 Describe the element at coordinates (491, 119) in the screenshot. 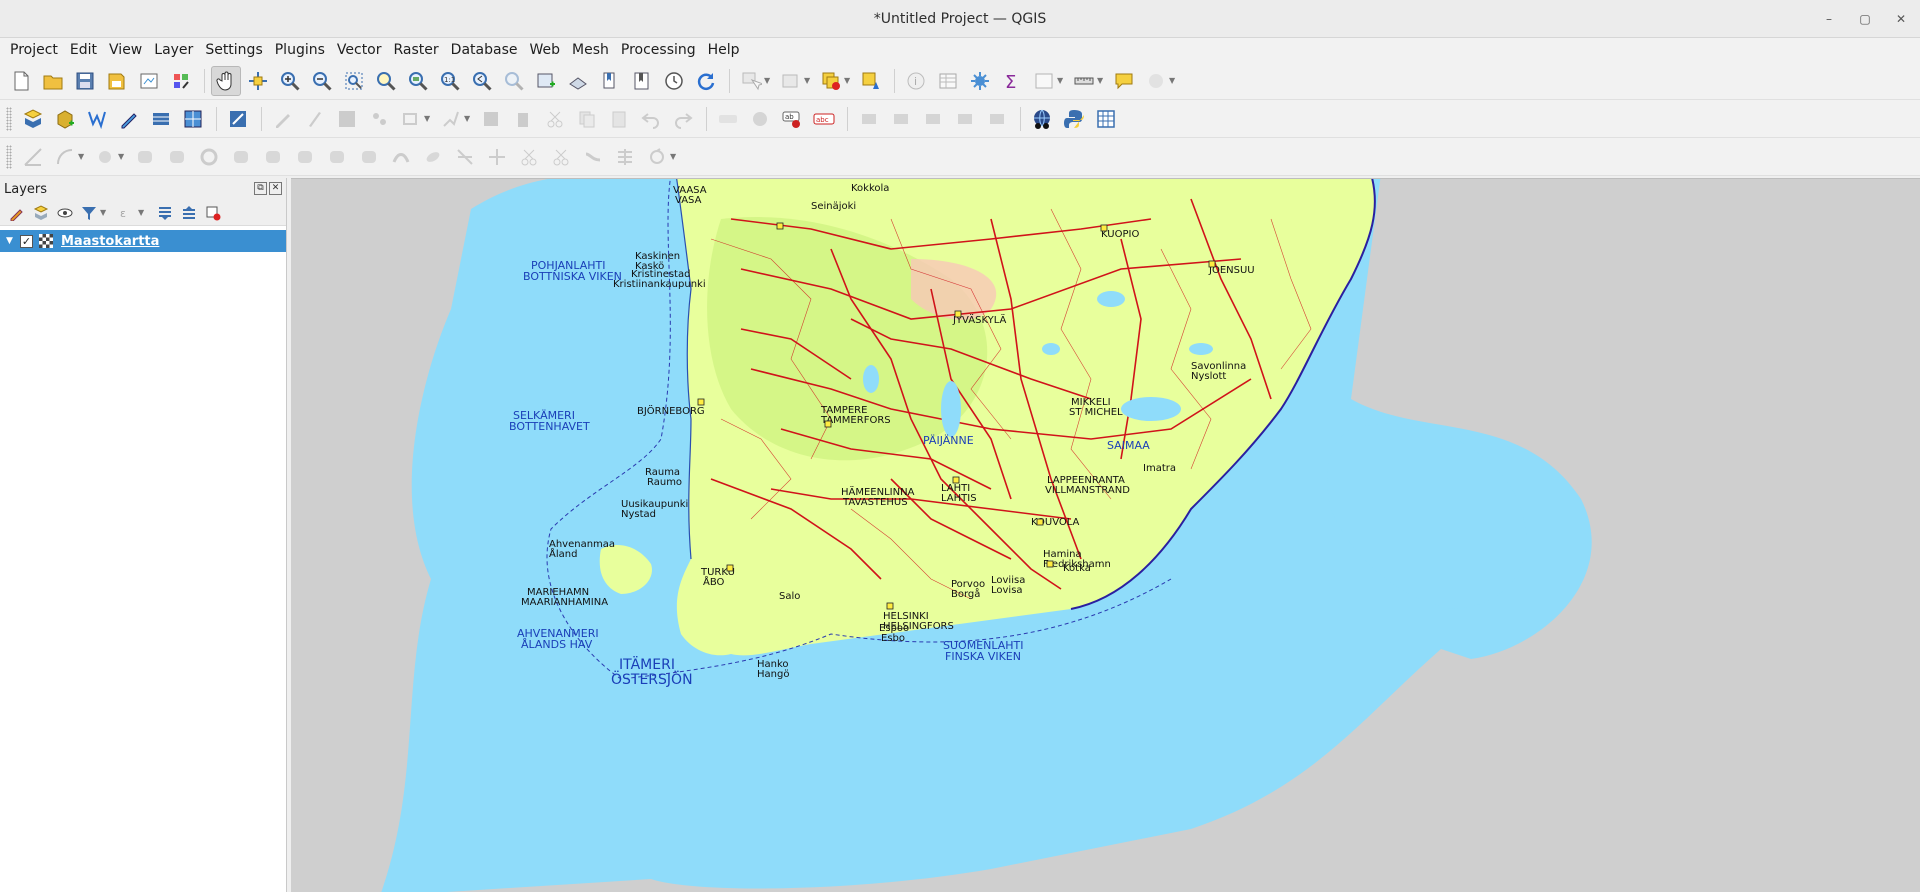

I see `edit-attributes-icon` at that location.